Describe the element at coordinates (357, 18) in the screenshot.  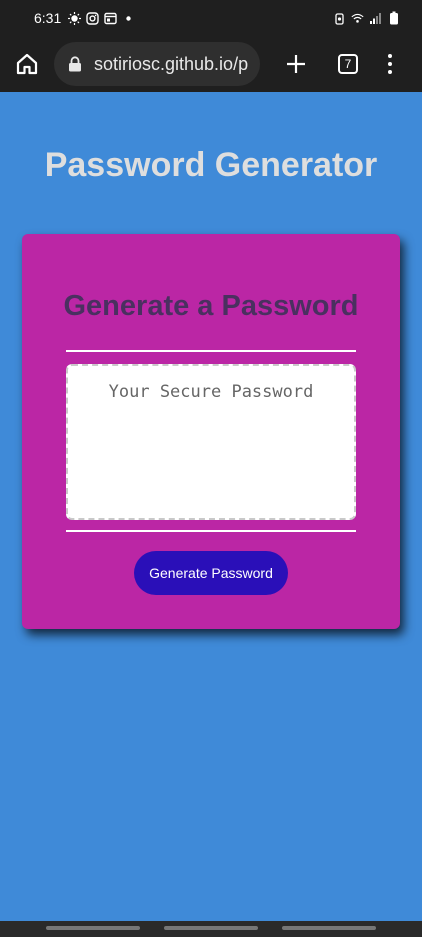
I see `wifi-icon` at that location.